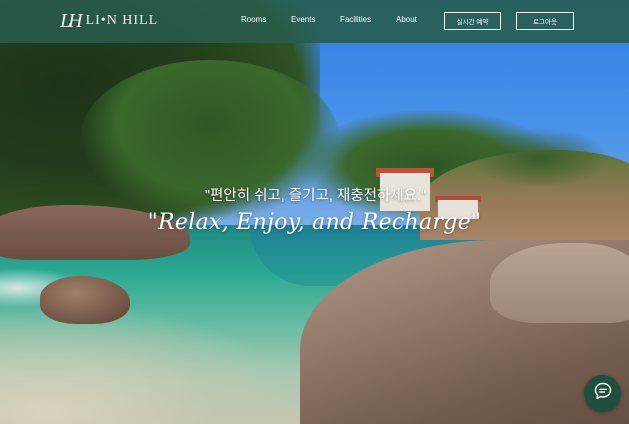 This screenshot has height=424, width=629. I want to click on logo: LH LI•N HILL, so click(109, 21).